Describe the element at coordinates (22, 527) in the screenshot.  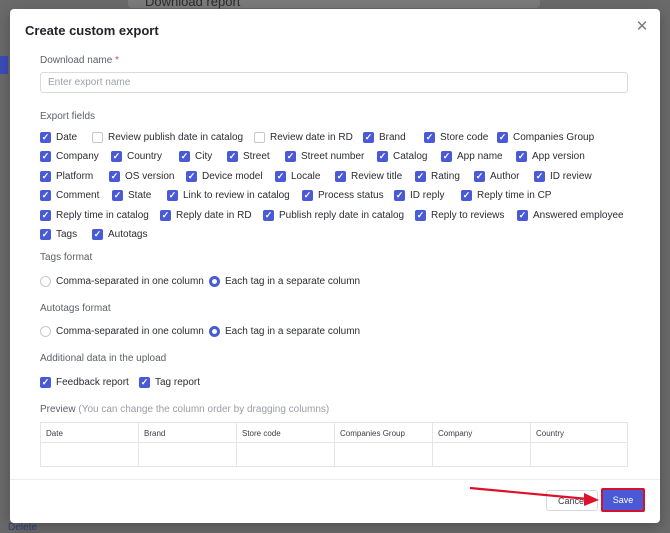
I see `background-delete-link: Delete` at that location.